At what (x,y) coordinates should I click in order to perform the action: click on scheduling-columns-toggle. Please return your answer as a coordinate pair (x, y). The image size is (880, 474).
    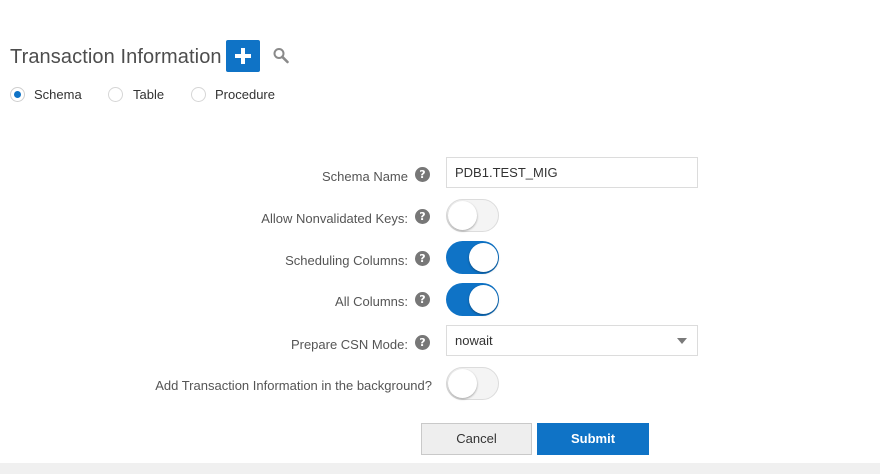
    Looking at the image, I should click on (472, 257).